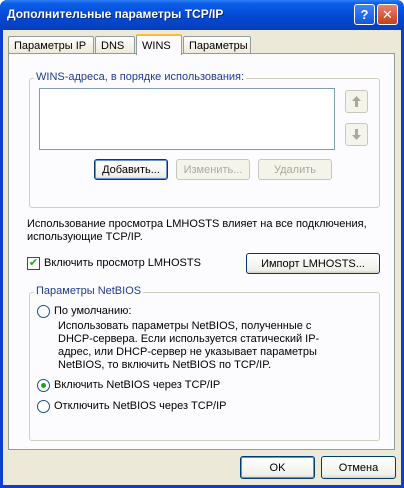 The image size is (404, 488). I want to click on tab-ip-settings: Параметры IP, so click(51, 45).